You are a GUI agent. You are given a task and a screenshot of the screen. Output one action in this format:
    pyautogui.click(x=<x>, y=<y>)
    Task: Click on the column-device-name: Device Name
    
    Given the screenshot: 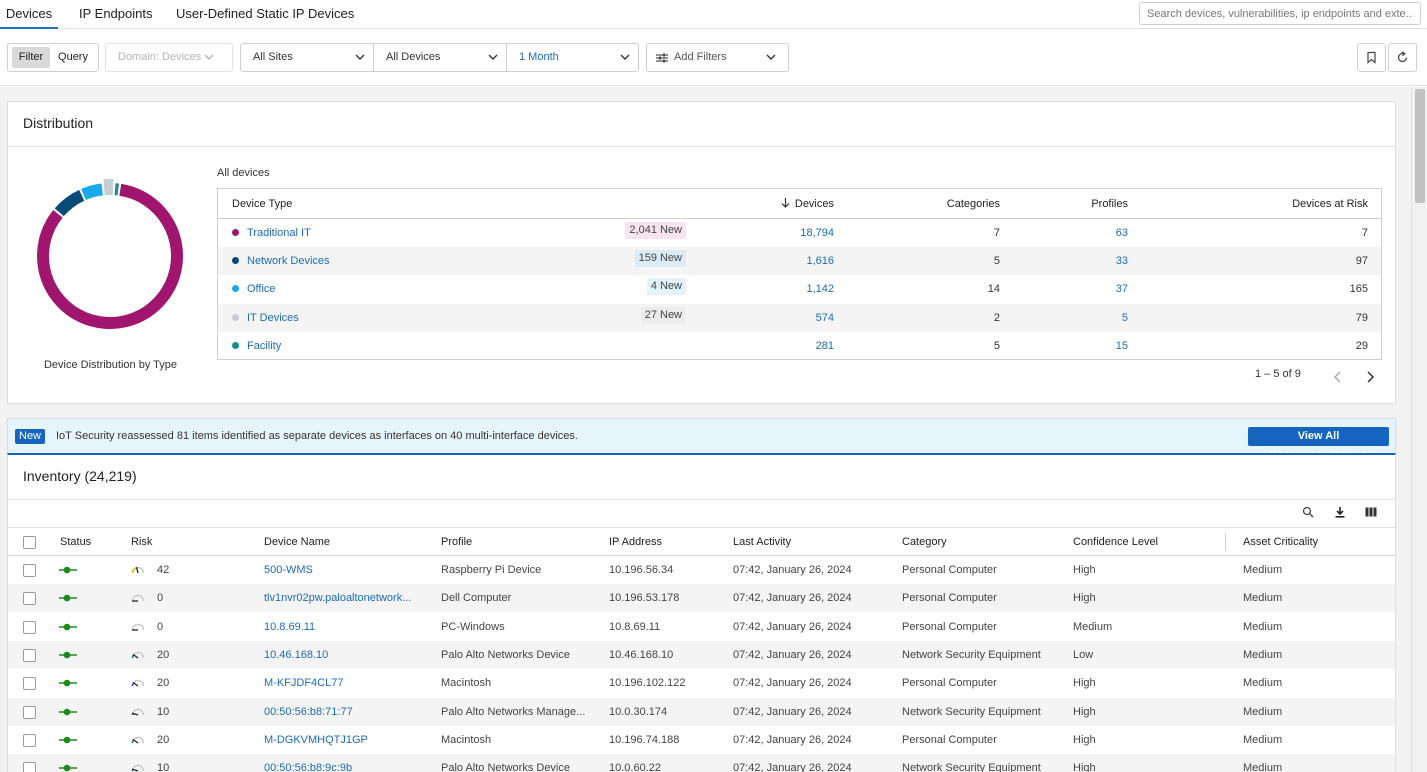 What is the action you would take?
    pyautogui.click(x=297, y=542)
    